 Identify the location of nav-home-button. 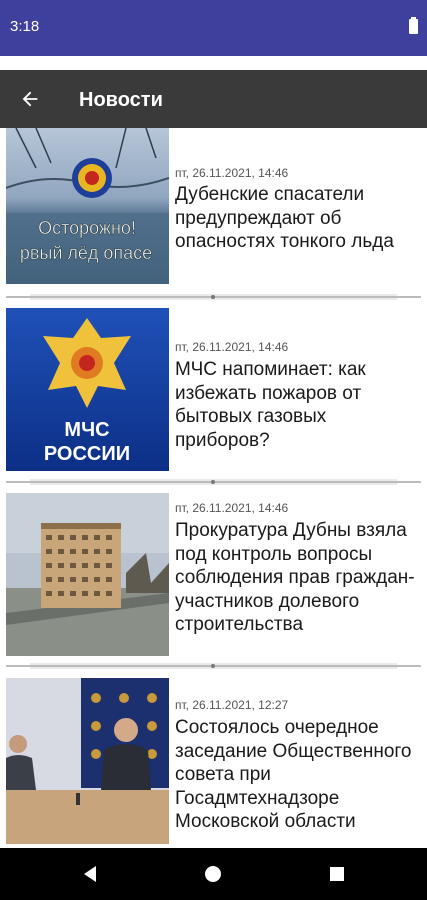
(213, 874).